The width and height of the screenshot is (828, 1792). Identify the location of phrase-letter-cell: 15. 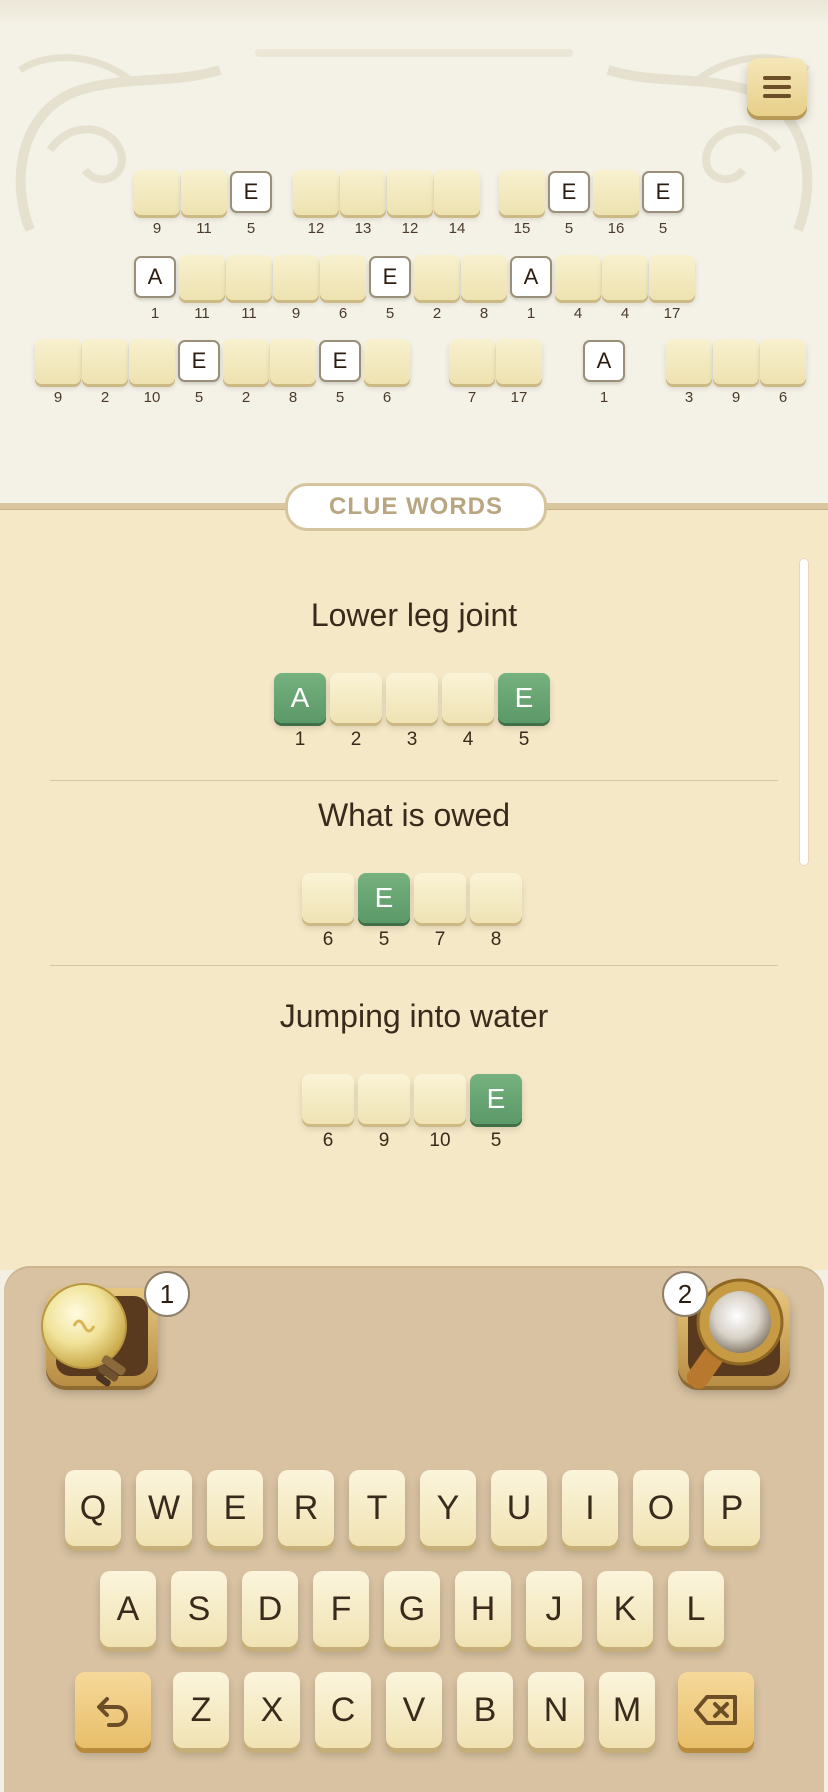
(523, 203).